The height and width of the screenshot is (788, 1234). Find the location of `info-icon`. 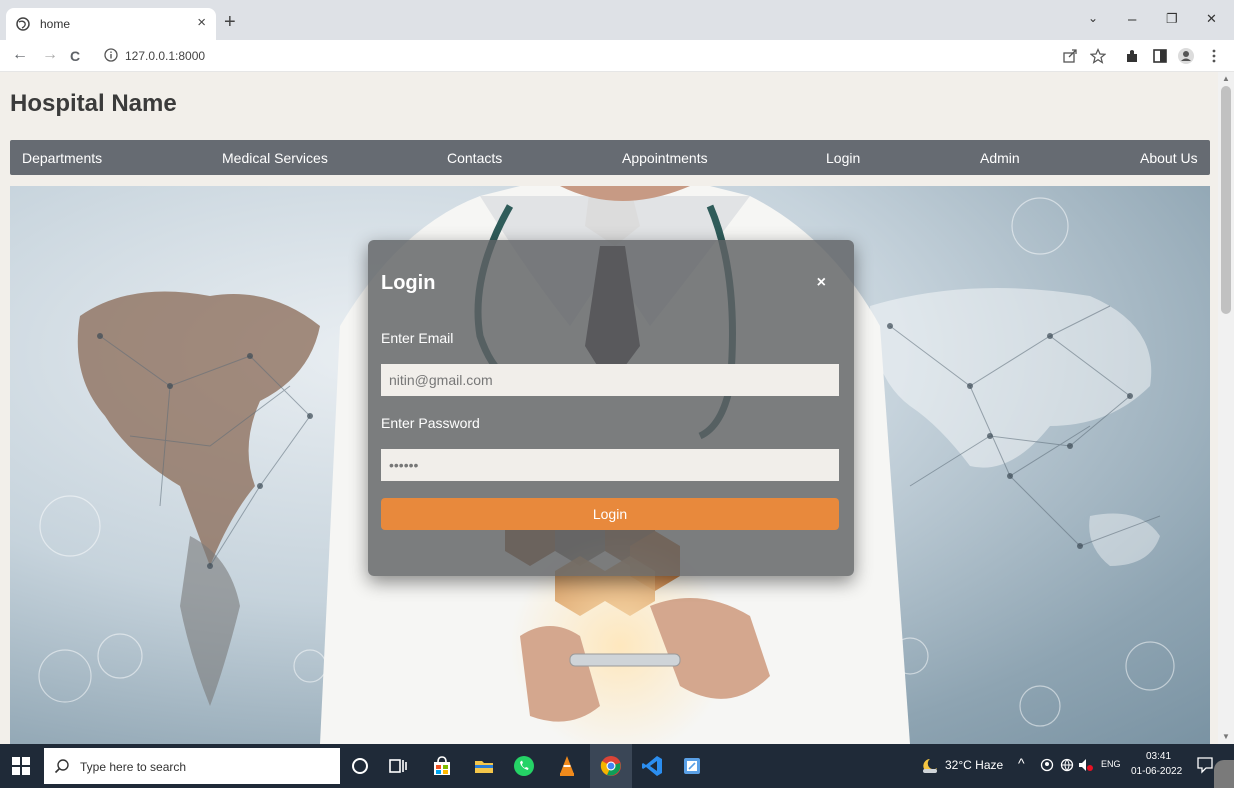

info-icon is located at coordinates (111, 55).